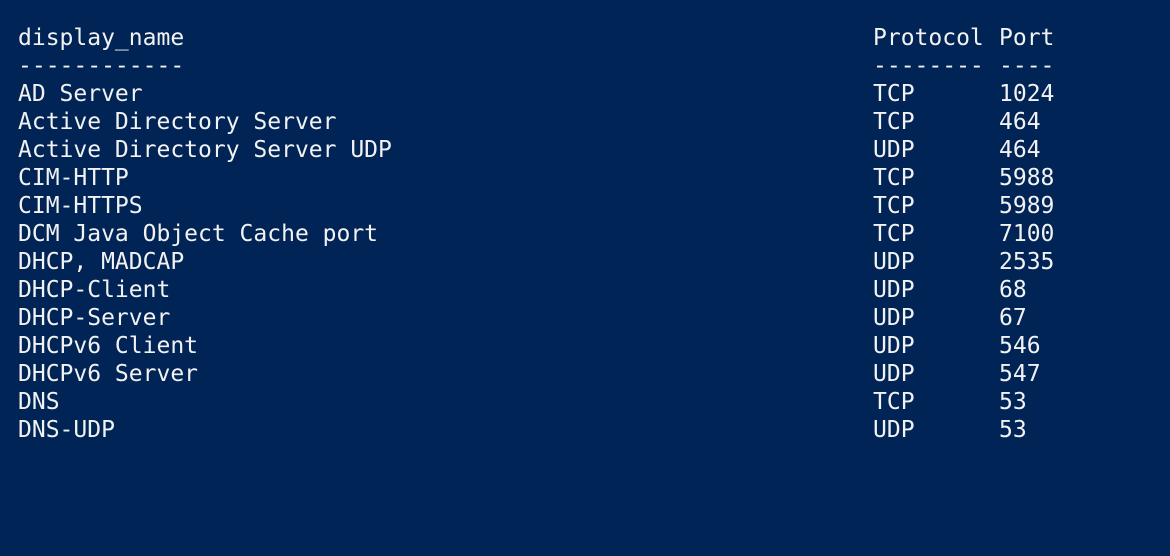 The width and height of the screenshot is (1170, 556). I want to click on table-row: AD Server TCP 1024, so click(594, 94).